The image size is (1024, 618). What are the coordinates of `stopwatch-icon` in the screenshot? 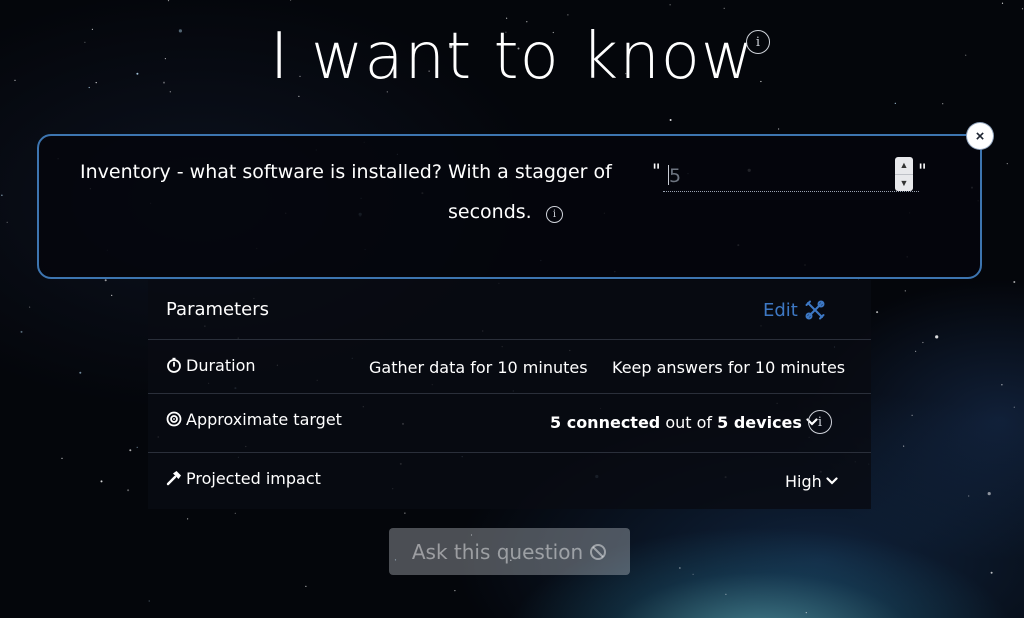 It's located at (174, 365).